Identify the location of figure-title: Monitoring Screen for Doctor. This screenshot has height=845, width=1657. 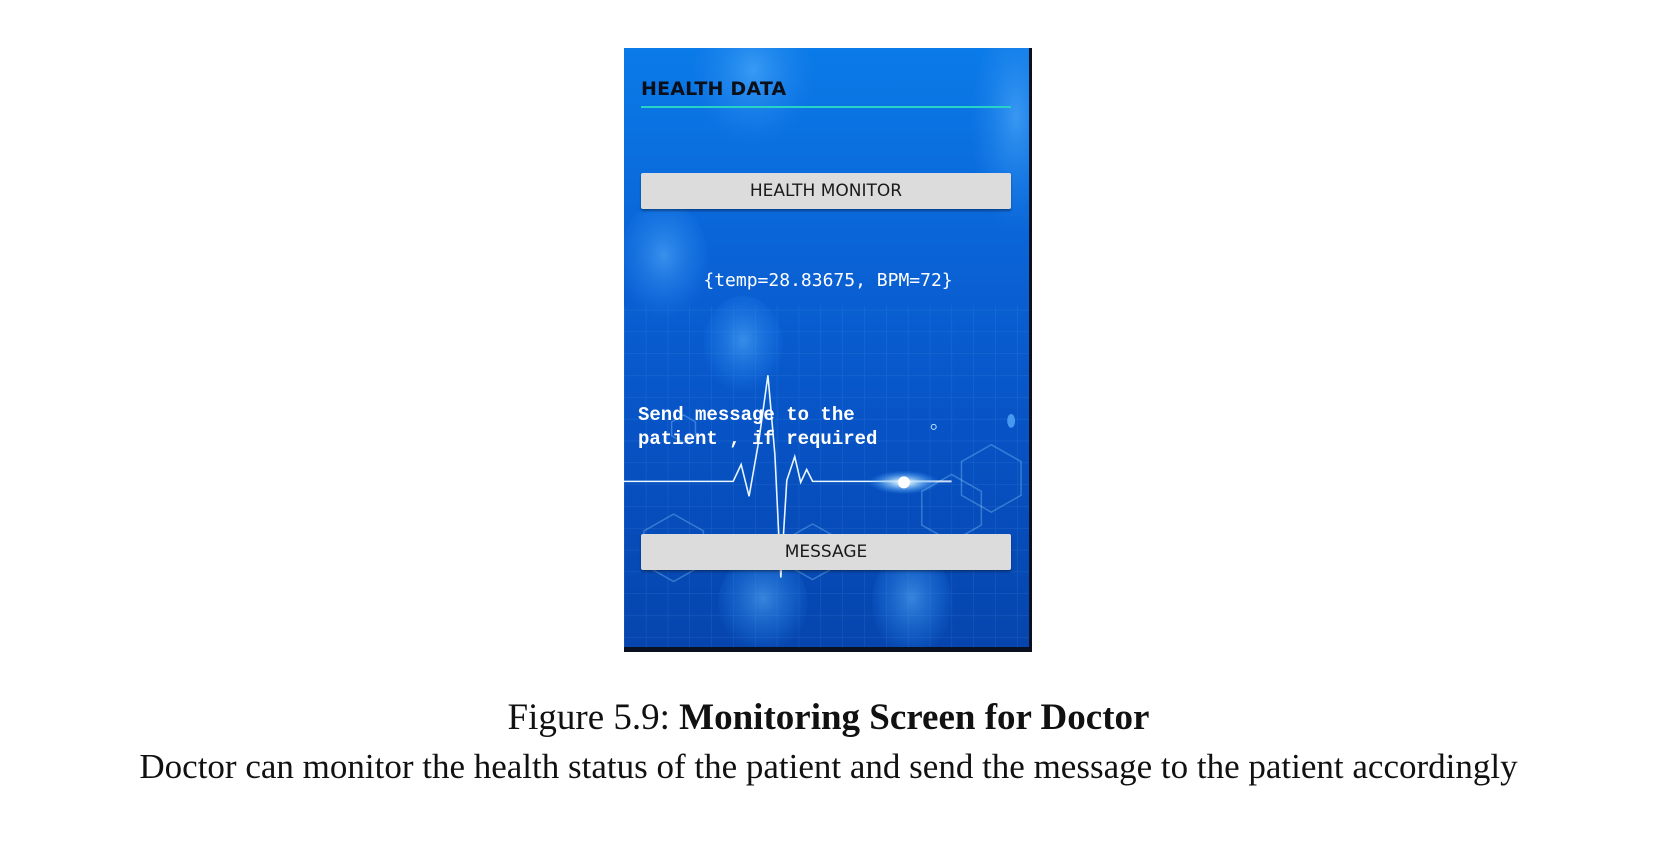
(914, 717).